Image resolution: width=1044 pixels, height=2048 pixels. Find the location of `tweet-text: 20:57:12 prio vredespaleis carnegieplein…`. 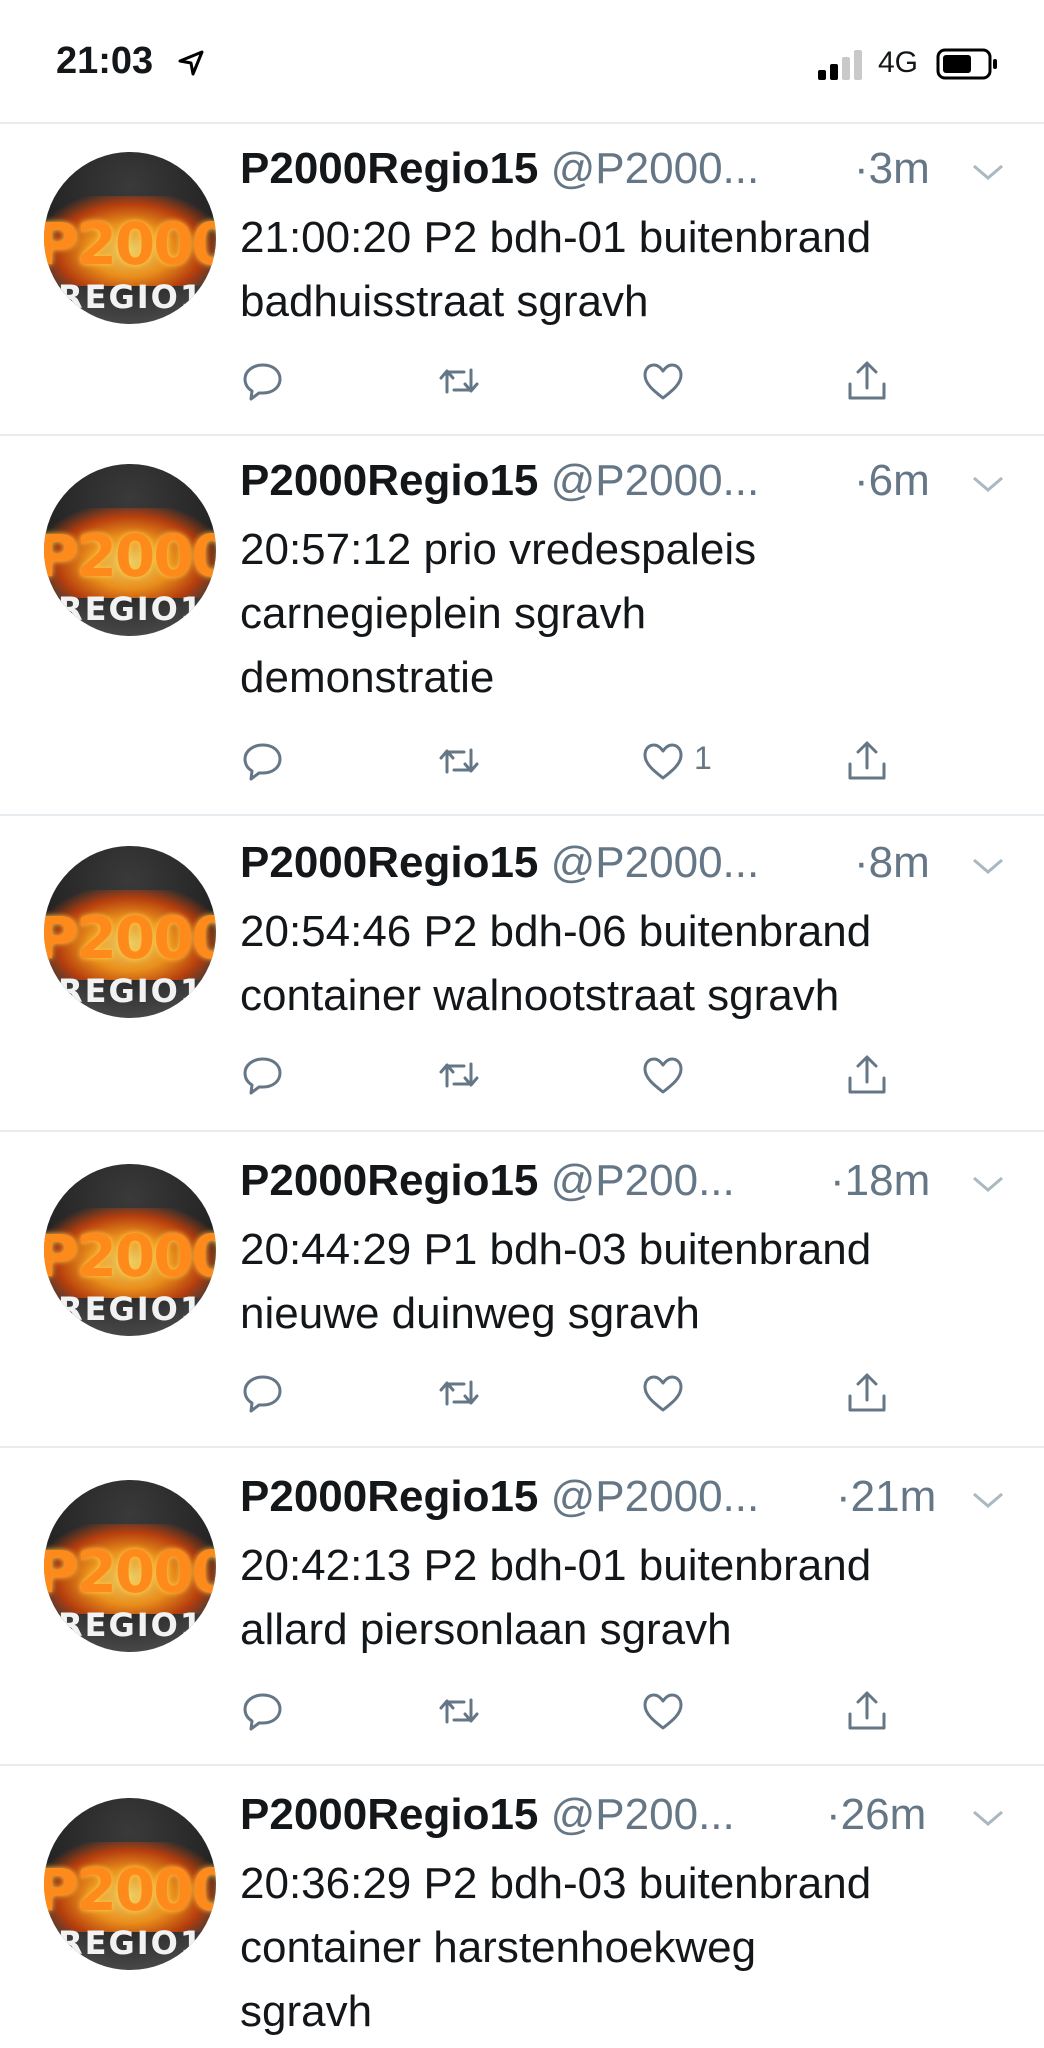

tweet-text: 20:57:12 prio vredespaleis carnegieplein… is located at coordinates (498, 613).